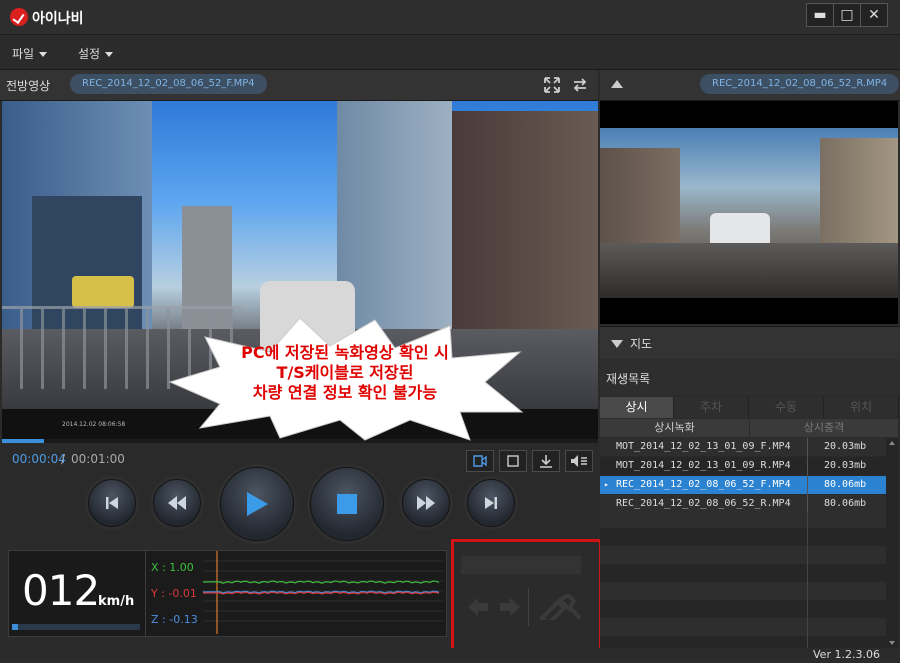 Image resolution: width=900 pixels, height=663 pixels. Describe the element at coordinates (174, 619) in the screenshot. I see `g-sensor-z: Z : -0.13` at that location.